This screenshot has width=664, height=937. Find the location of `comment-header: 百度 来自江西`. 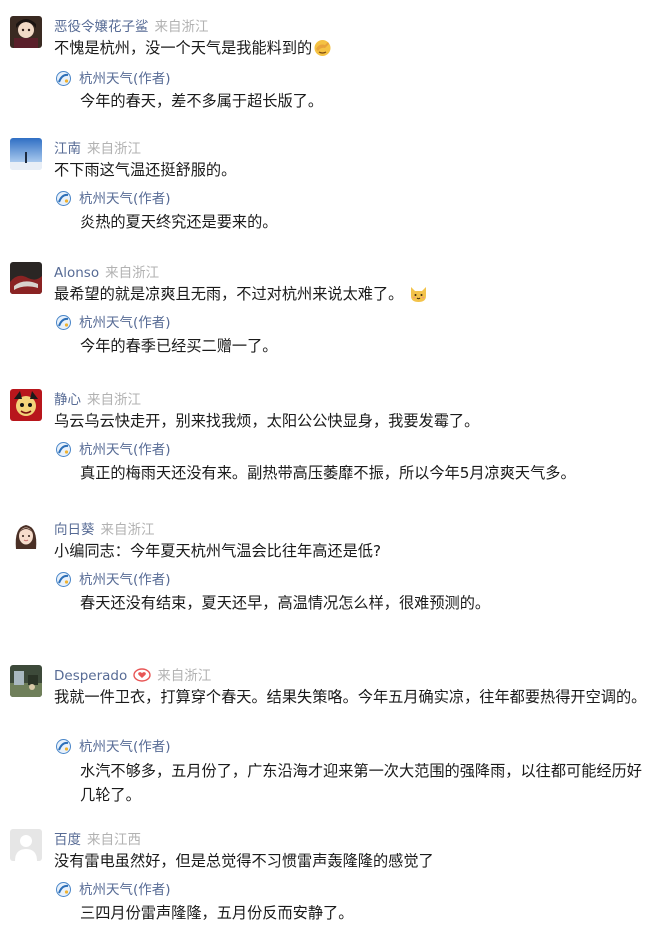

comment-header: 百度 来自江西 is located at coordinates (97, 840).